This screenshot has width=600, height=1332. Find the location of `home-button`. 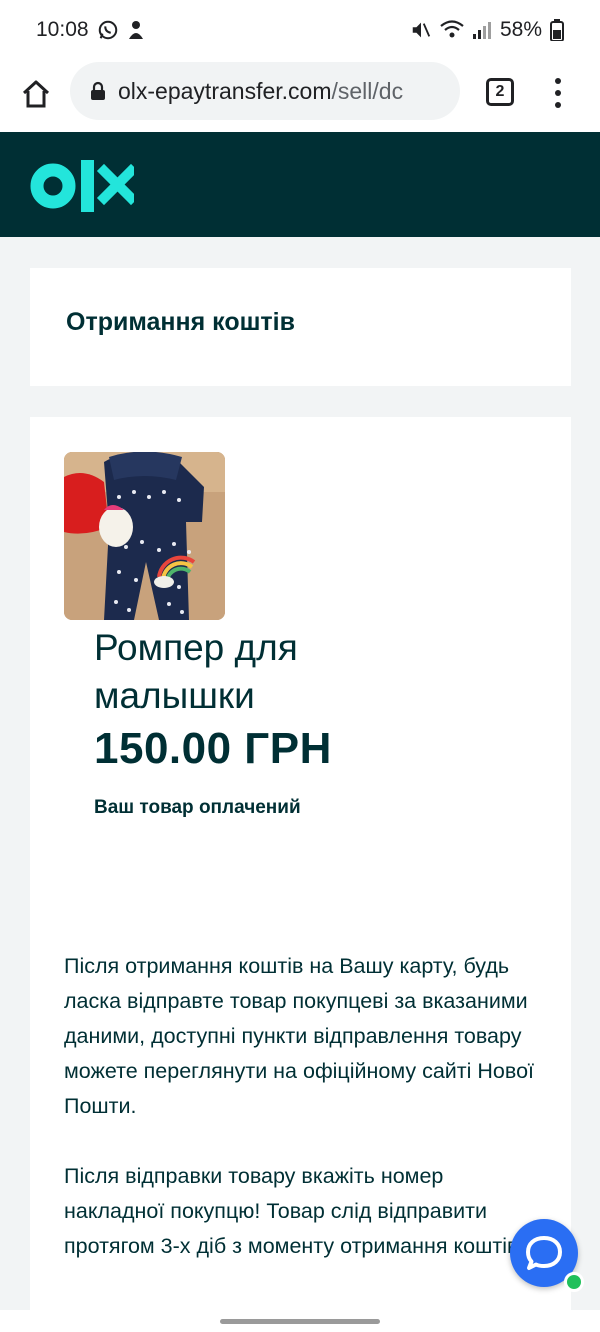

home-button is located at coordinates (36, 94).